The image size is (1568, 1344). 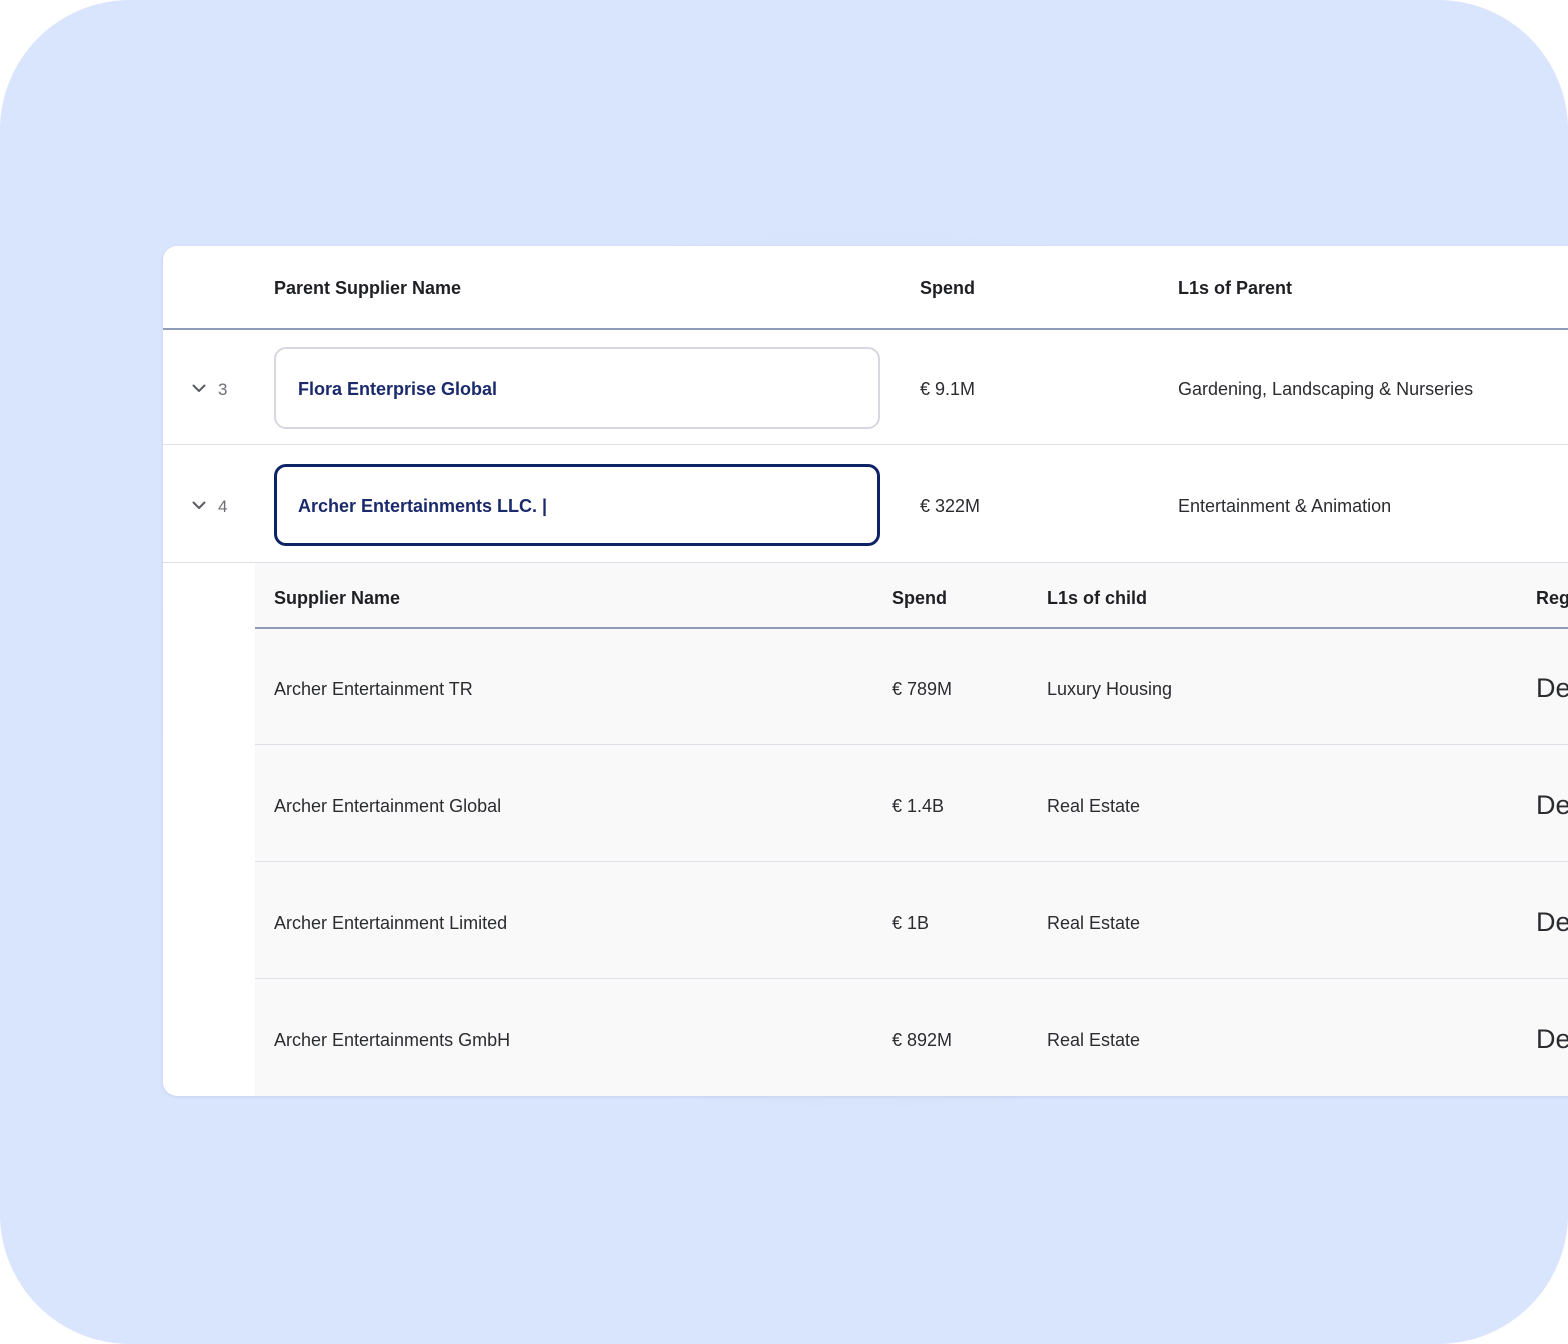 What do you see at coordinates (1285, 506) in the screenshot?
I see `l1-value: Entertainment & Animation` at bounding box center [1285, 506].